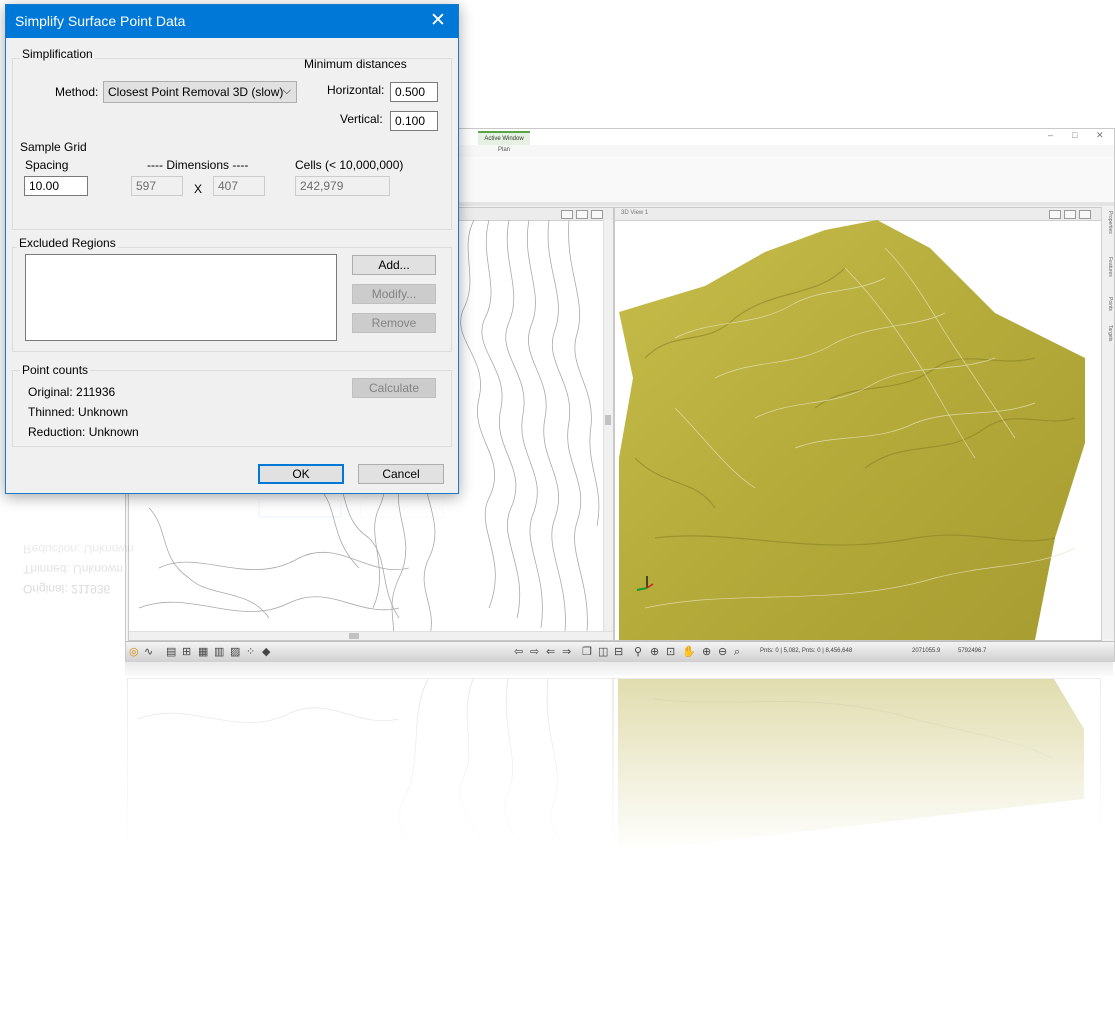 The width and height of the screenshot is (1115, 1024). Describe the element at coordinates (394, 388) in the screenshot. I see `calculate-button: Calculate` at that location.